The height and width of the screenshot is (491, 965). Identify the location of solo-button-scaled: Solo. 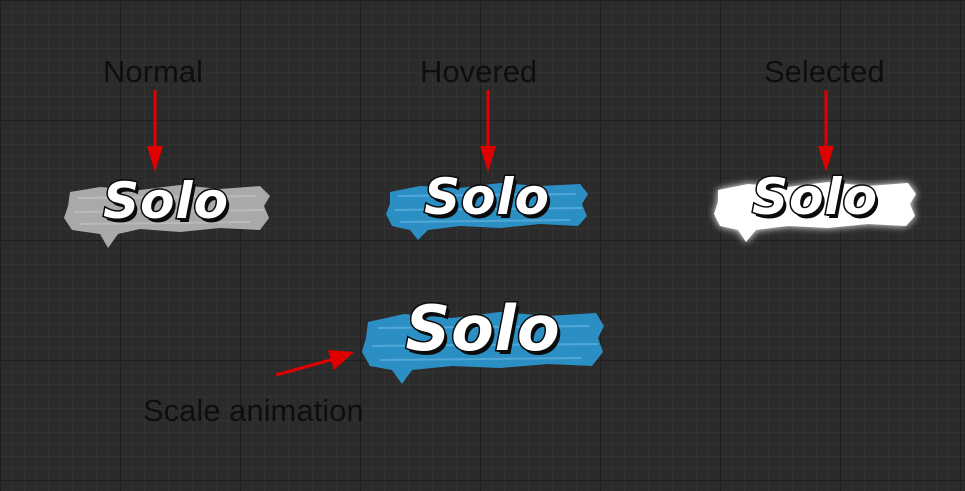
(483, 341).